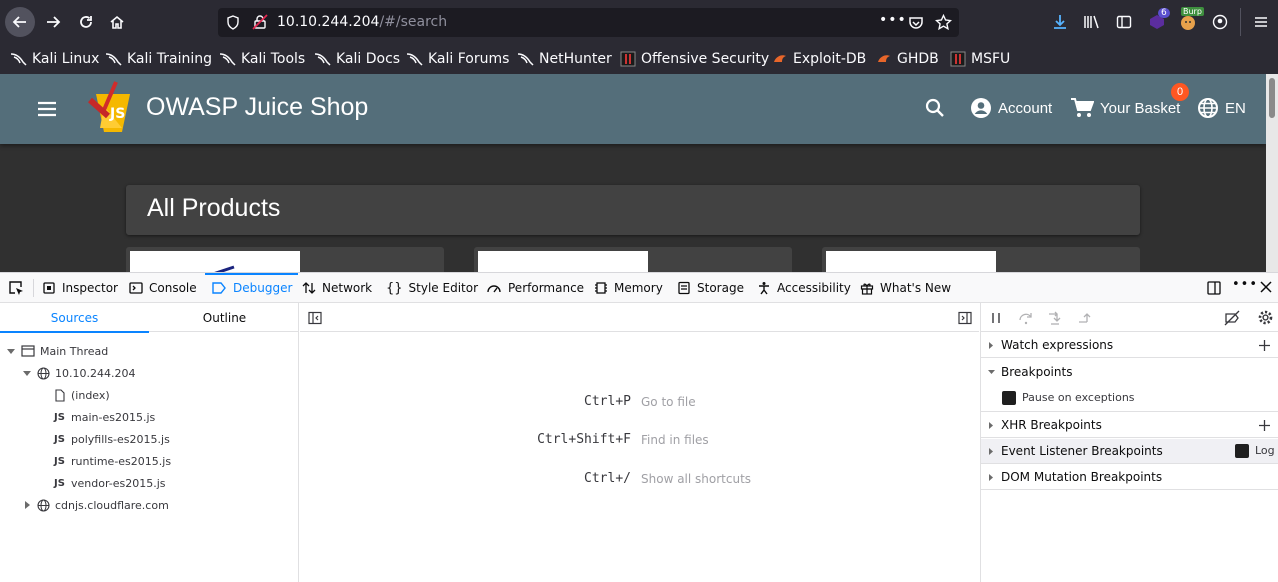 This screenshot has height=582, width=1278. Describe the element at coordinates (1129, 451) in the screenshot. I see `accordion-event-listener-breakpoints: Event Listener Breakpoints Log` at that location.